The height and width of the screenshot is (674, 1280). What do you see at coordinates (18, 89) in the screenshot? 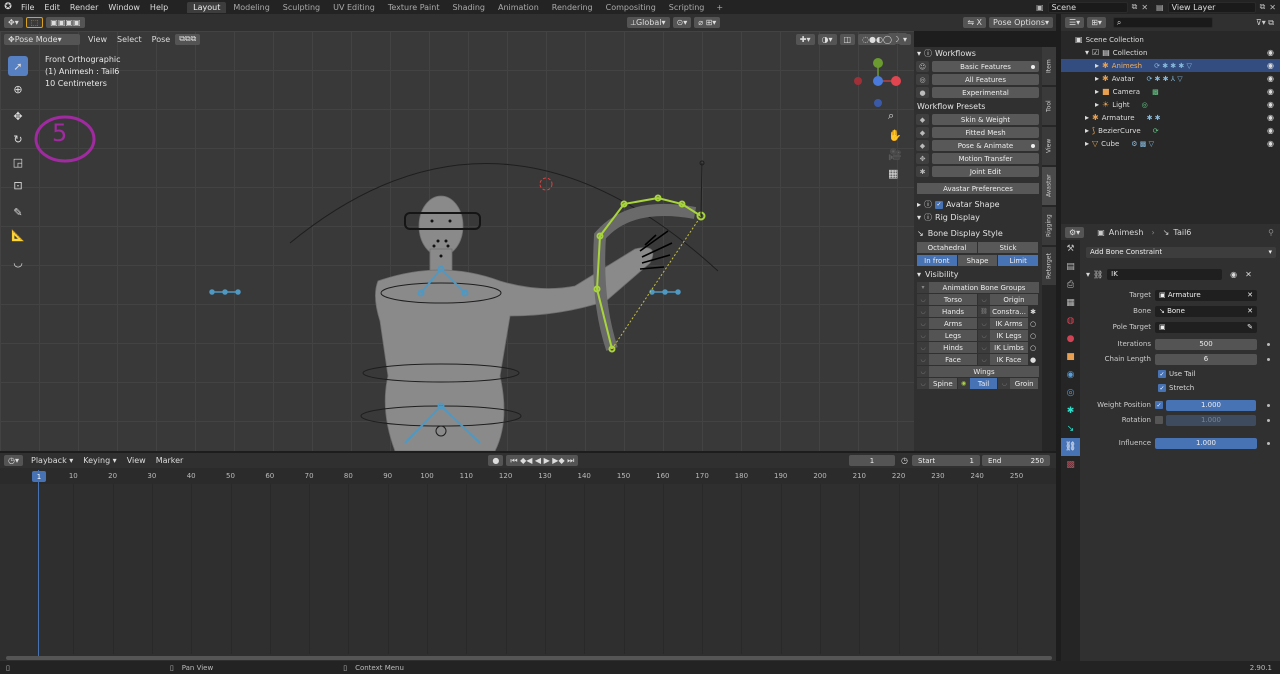
I see `cursor-tool-icon: ⊕` at bounding box center [18, 89].